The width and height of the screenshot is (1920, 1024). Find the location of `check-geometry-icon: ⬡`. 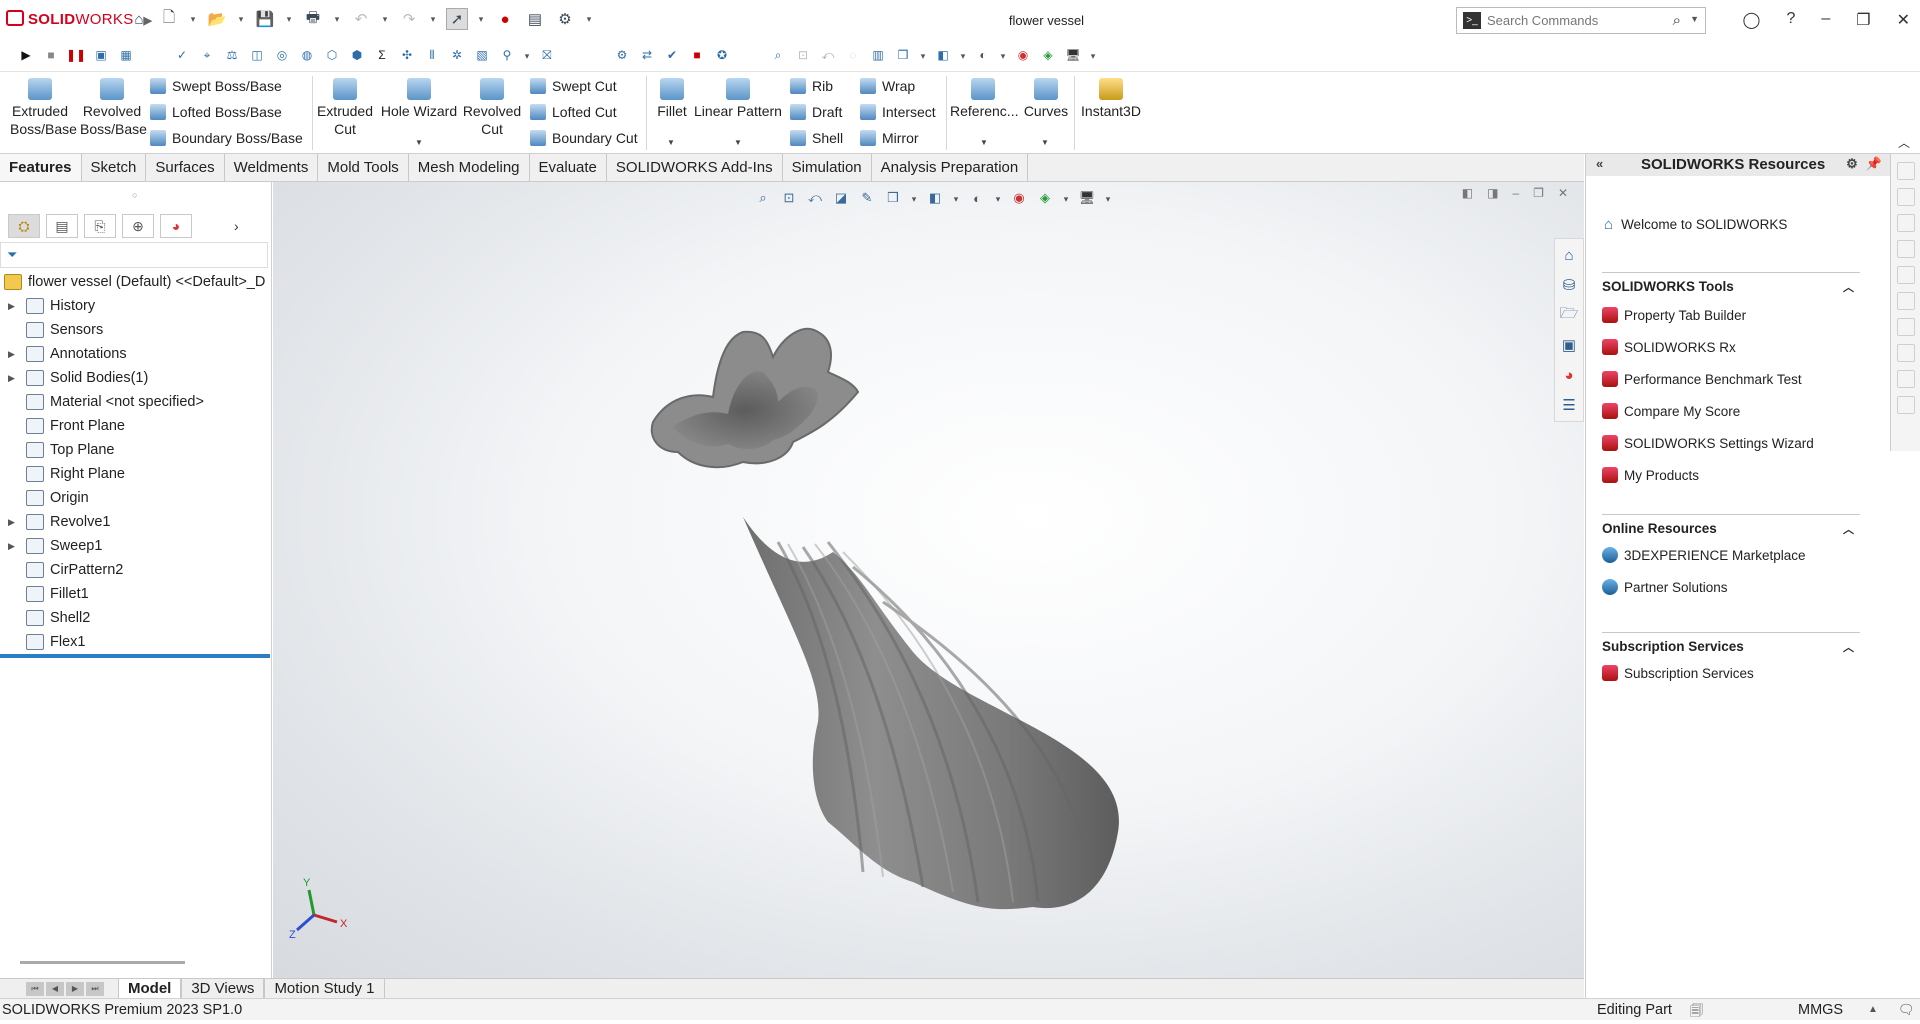

check-geometry-icon: ⬡ is located at coordinates (332, 55).